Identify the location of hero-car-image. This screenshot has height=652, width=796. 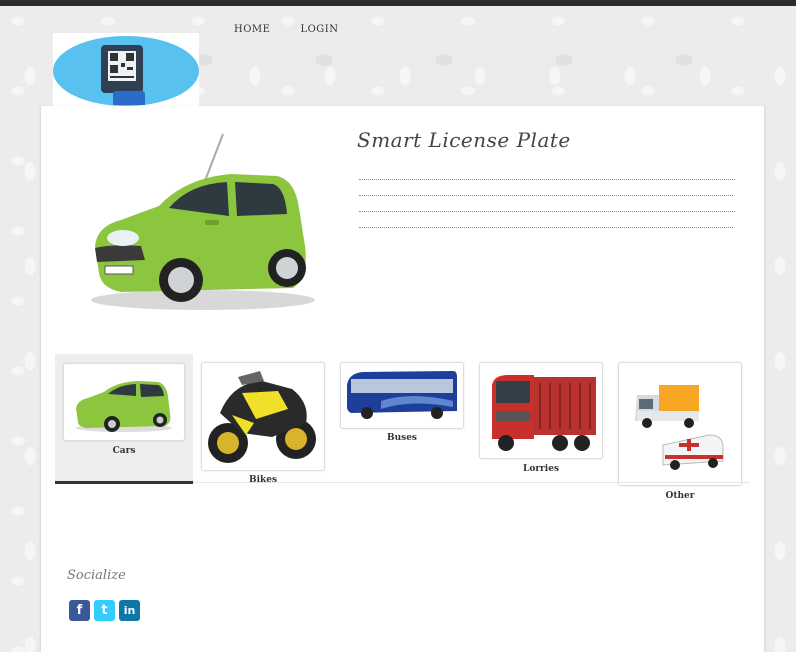
(203, 221).